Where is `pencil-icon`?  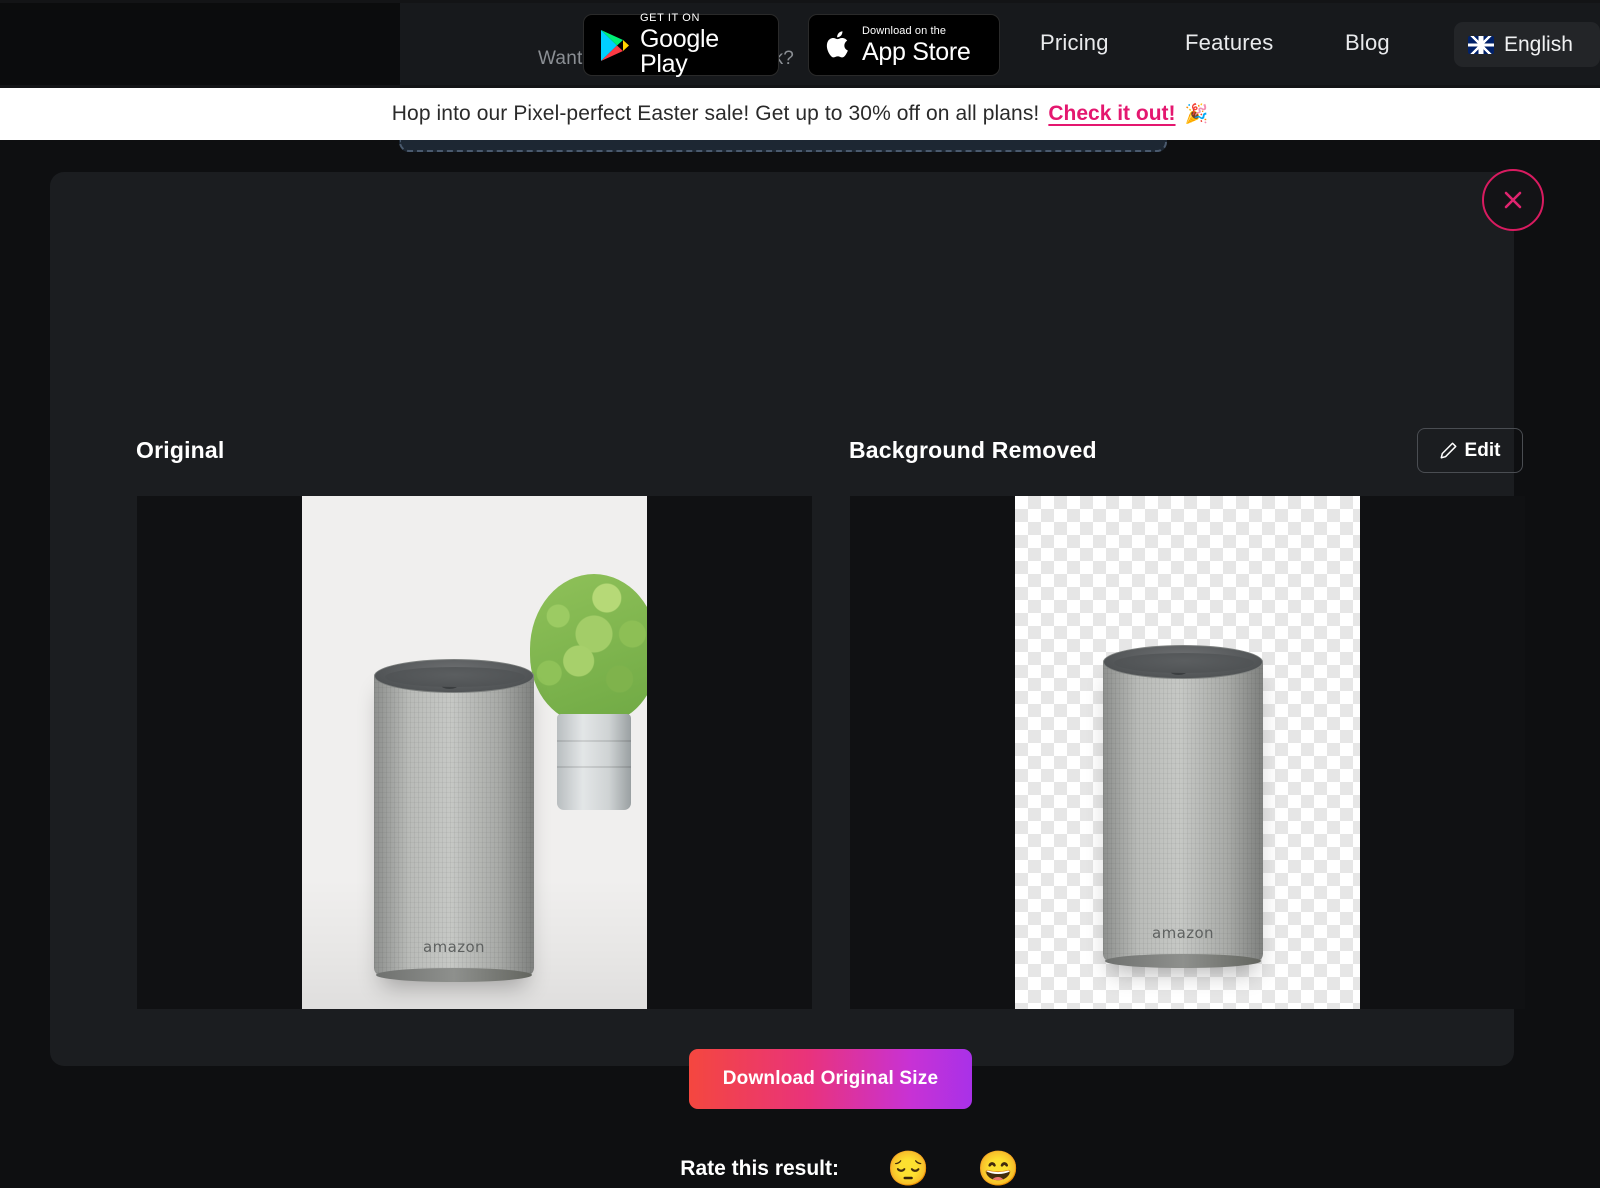 pencil-icon is located at coordinates (1448, 450).